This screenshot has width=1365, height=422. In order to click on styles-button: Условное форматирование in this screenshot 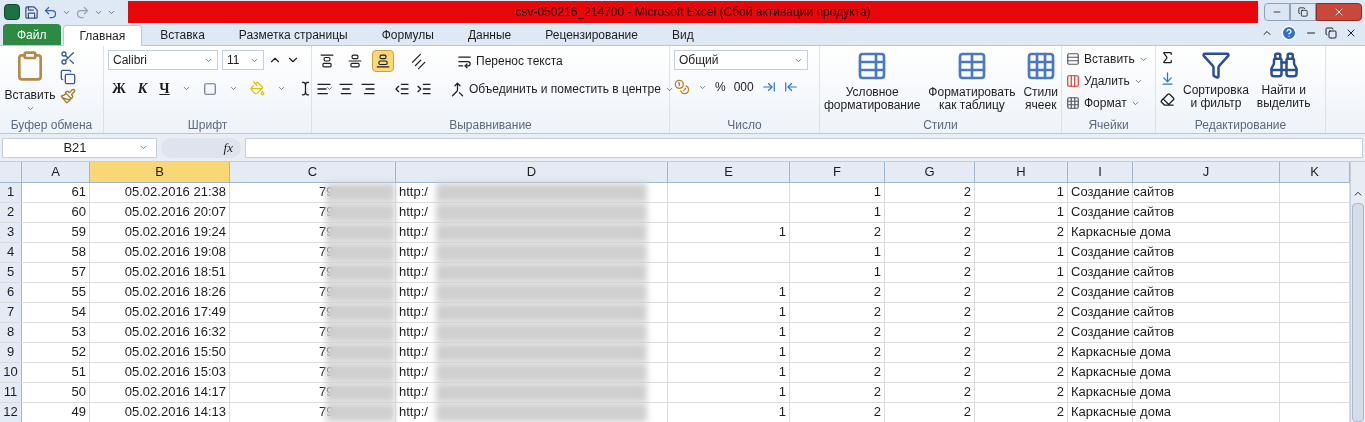, I will do `click(872, 81)`.